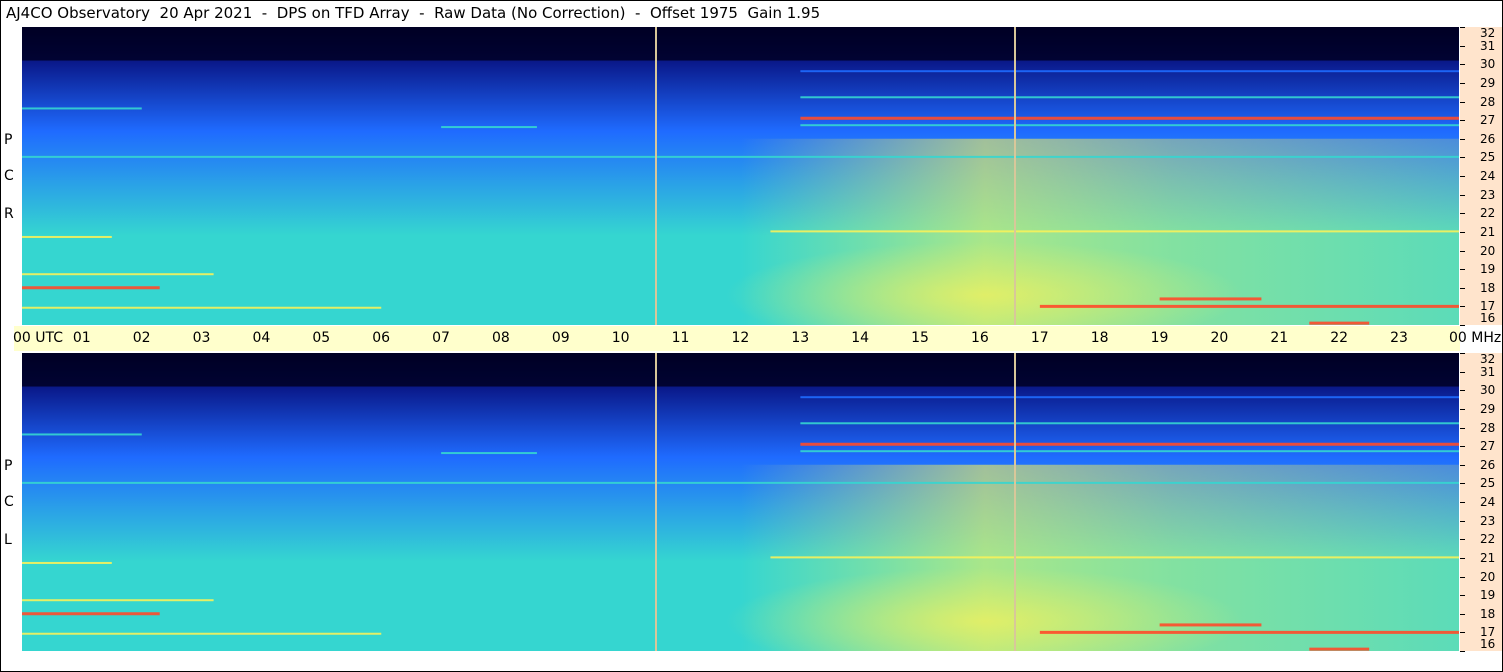 The width and height of the screenshot is (1503, 672). Describe the element at coordinates (620, 338) in the screenshot. I see `time-tick-label: 10` at that location.